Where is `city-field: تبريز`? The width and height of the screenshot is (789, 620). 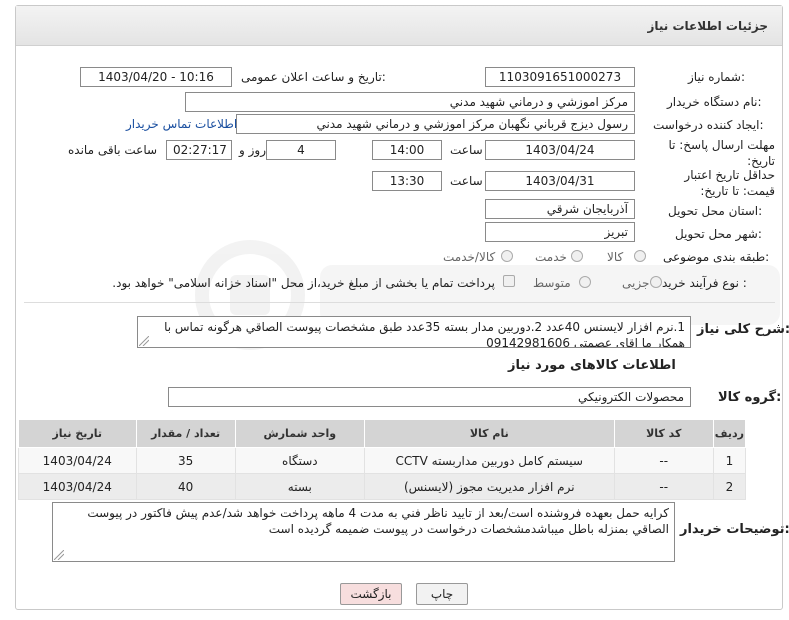 city-field: تبريز is located at coordinates (560, 232).